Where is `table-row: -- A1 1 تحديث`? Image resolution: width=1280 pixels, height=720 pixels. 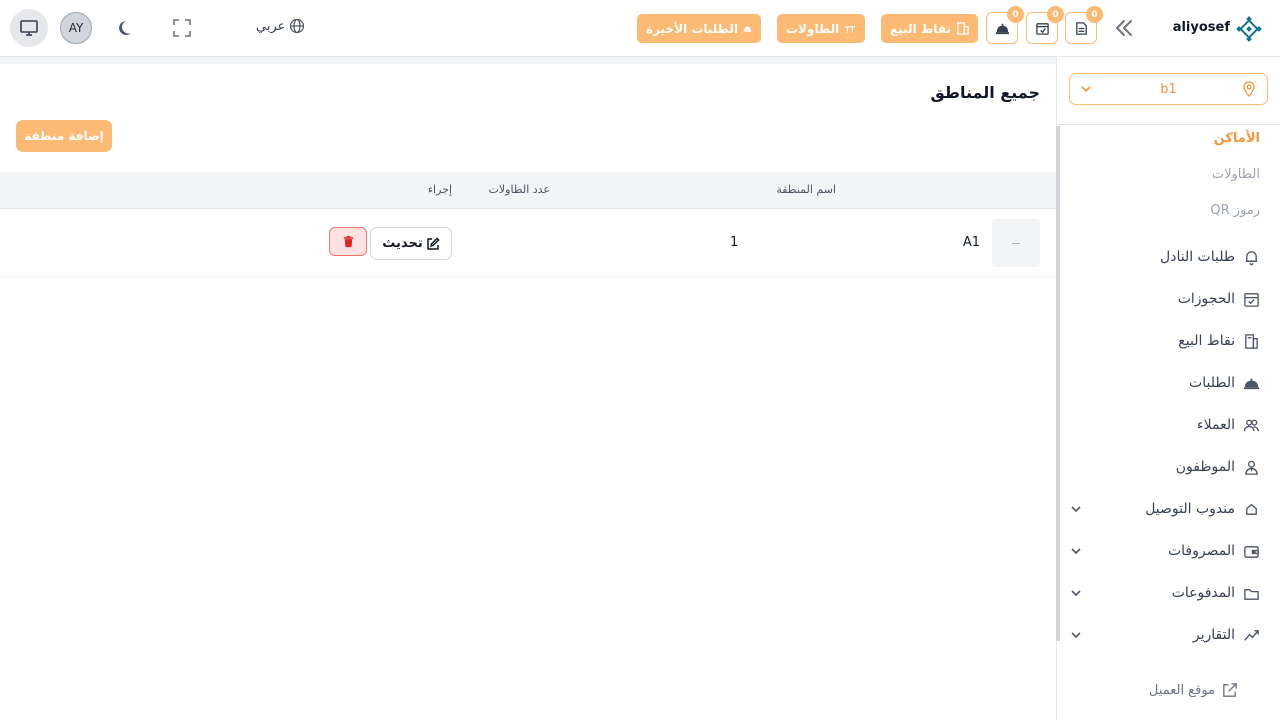
table-row: -- A1 1 تحديث is located at coordinates (528, 243).